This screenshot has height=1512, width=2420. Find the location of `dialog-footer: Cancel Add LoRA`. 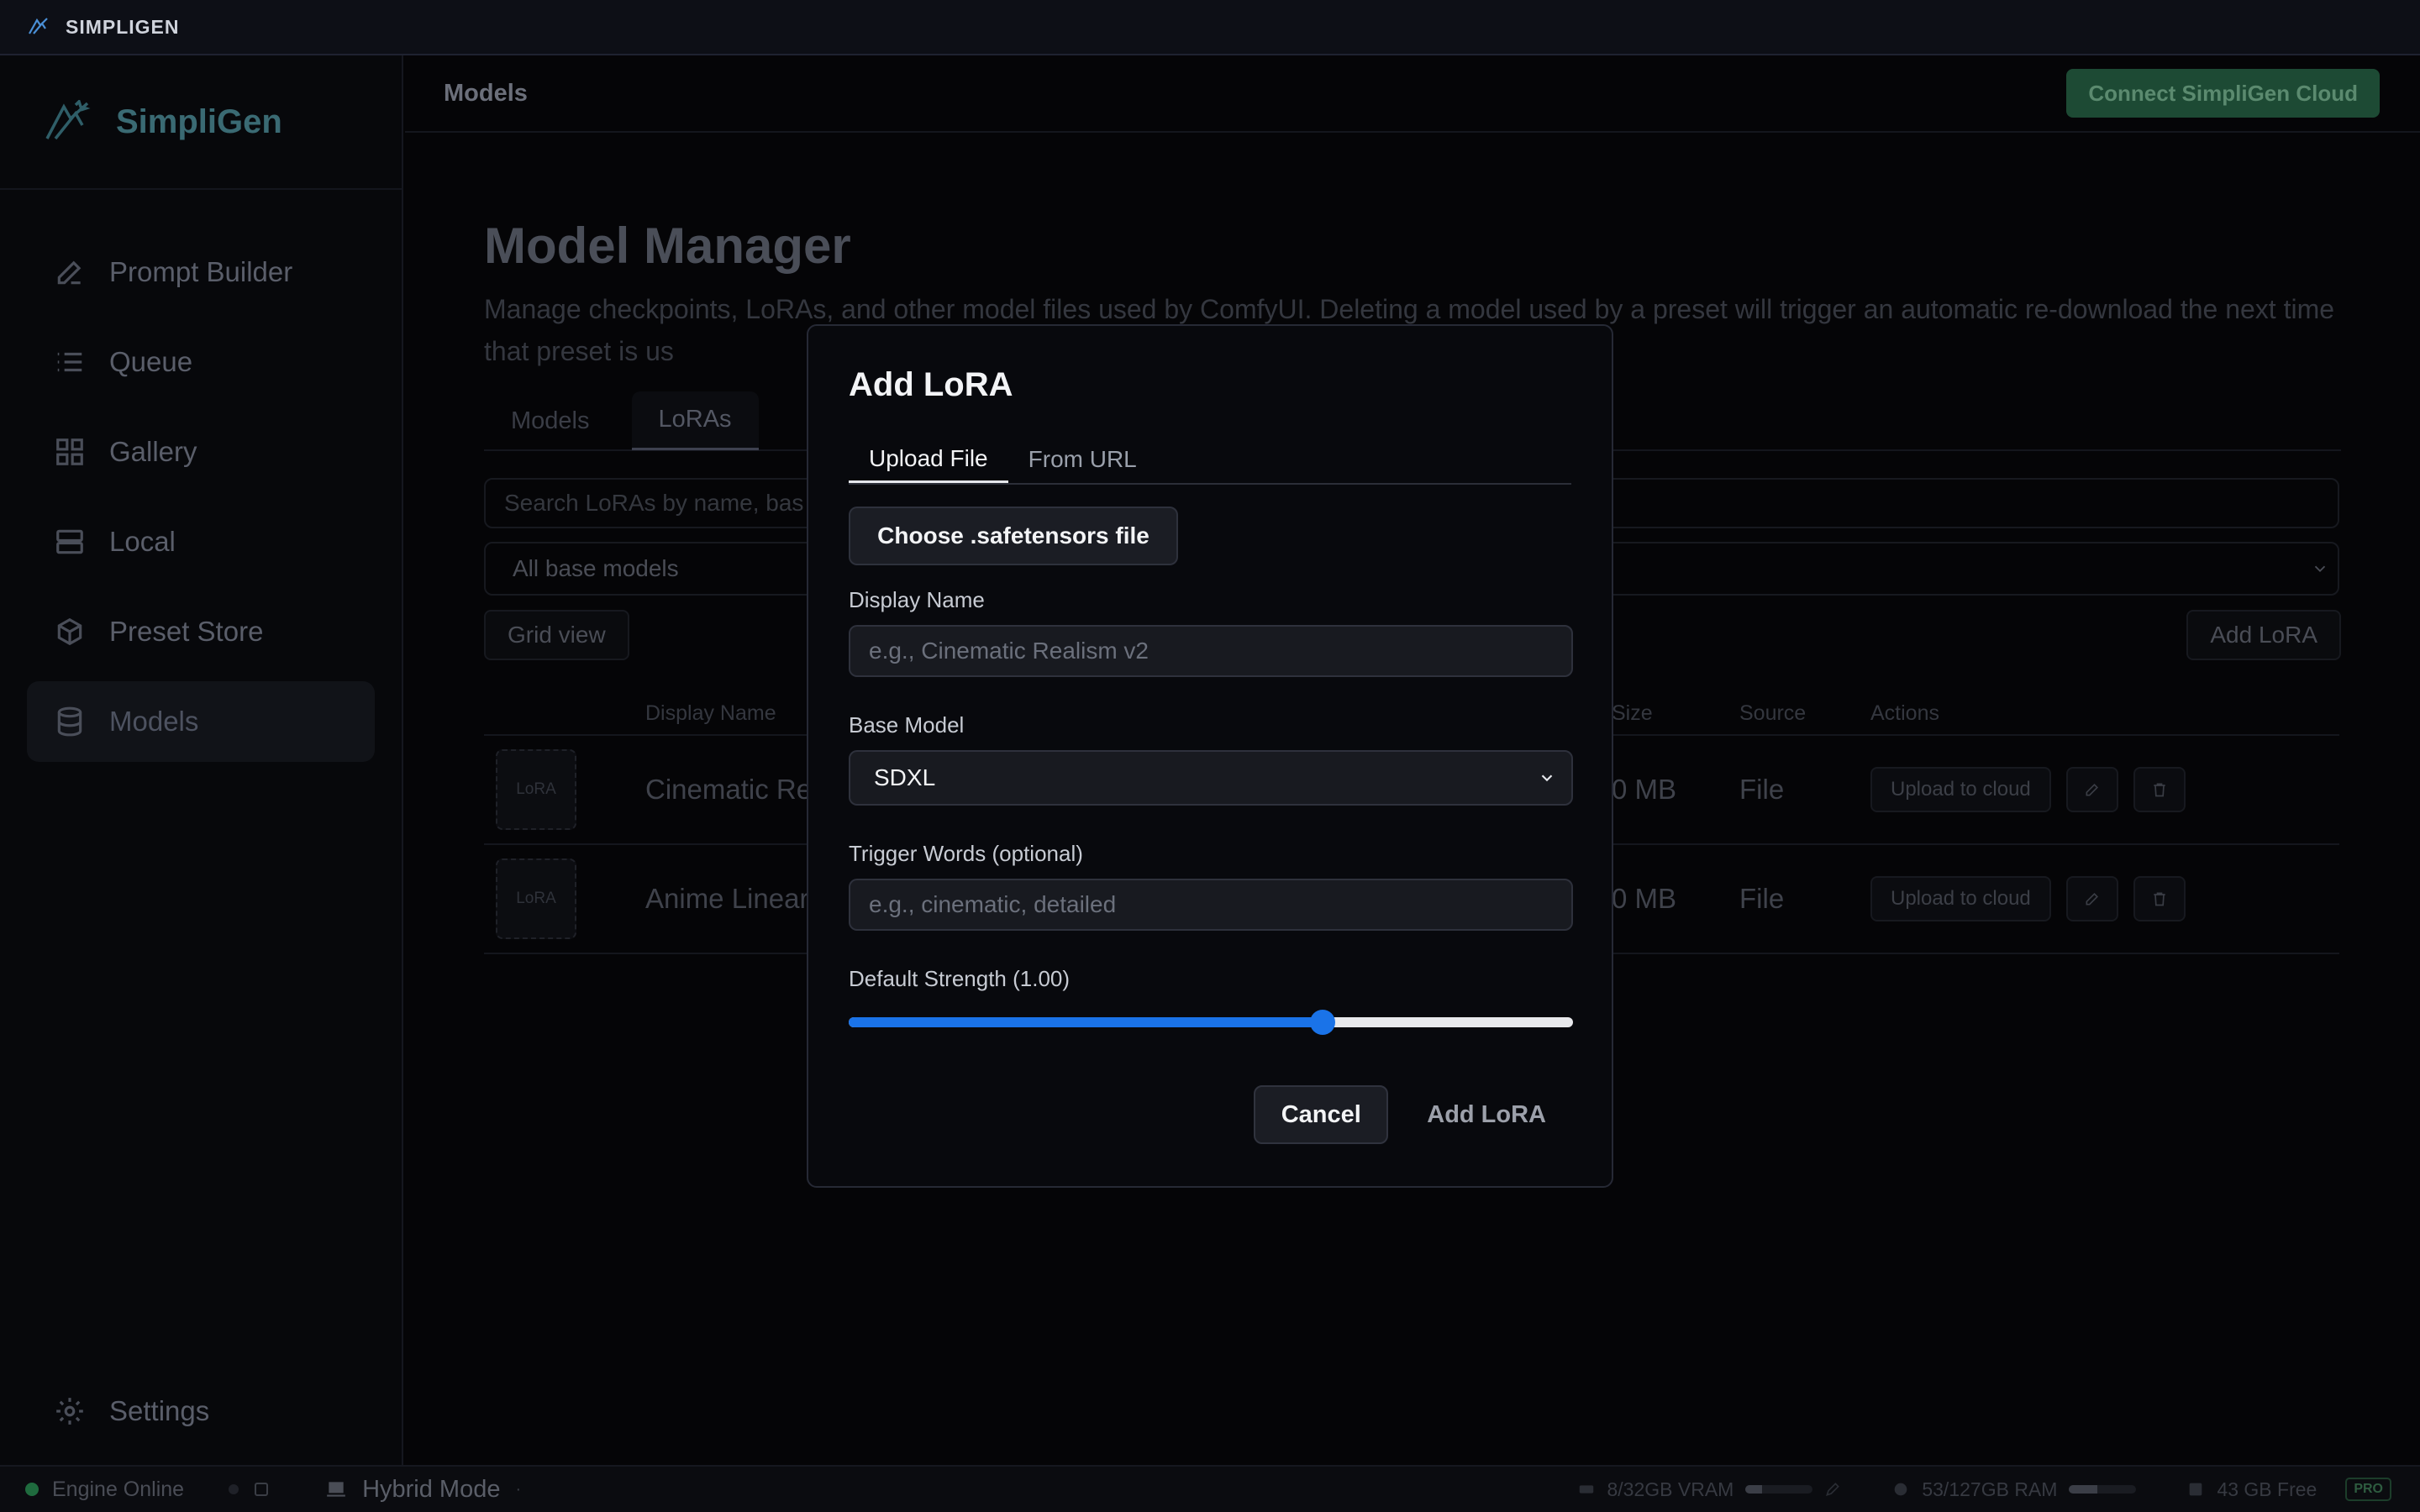

dialog-footer: Cancel Add LoRA is located at coordinates (1412, 1114).